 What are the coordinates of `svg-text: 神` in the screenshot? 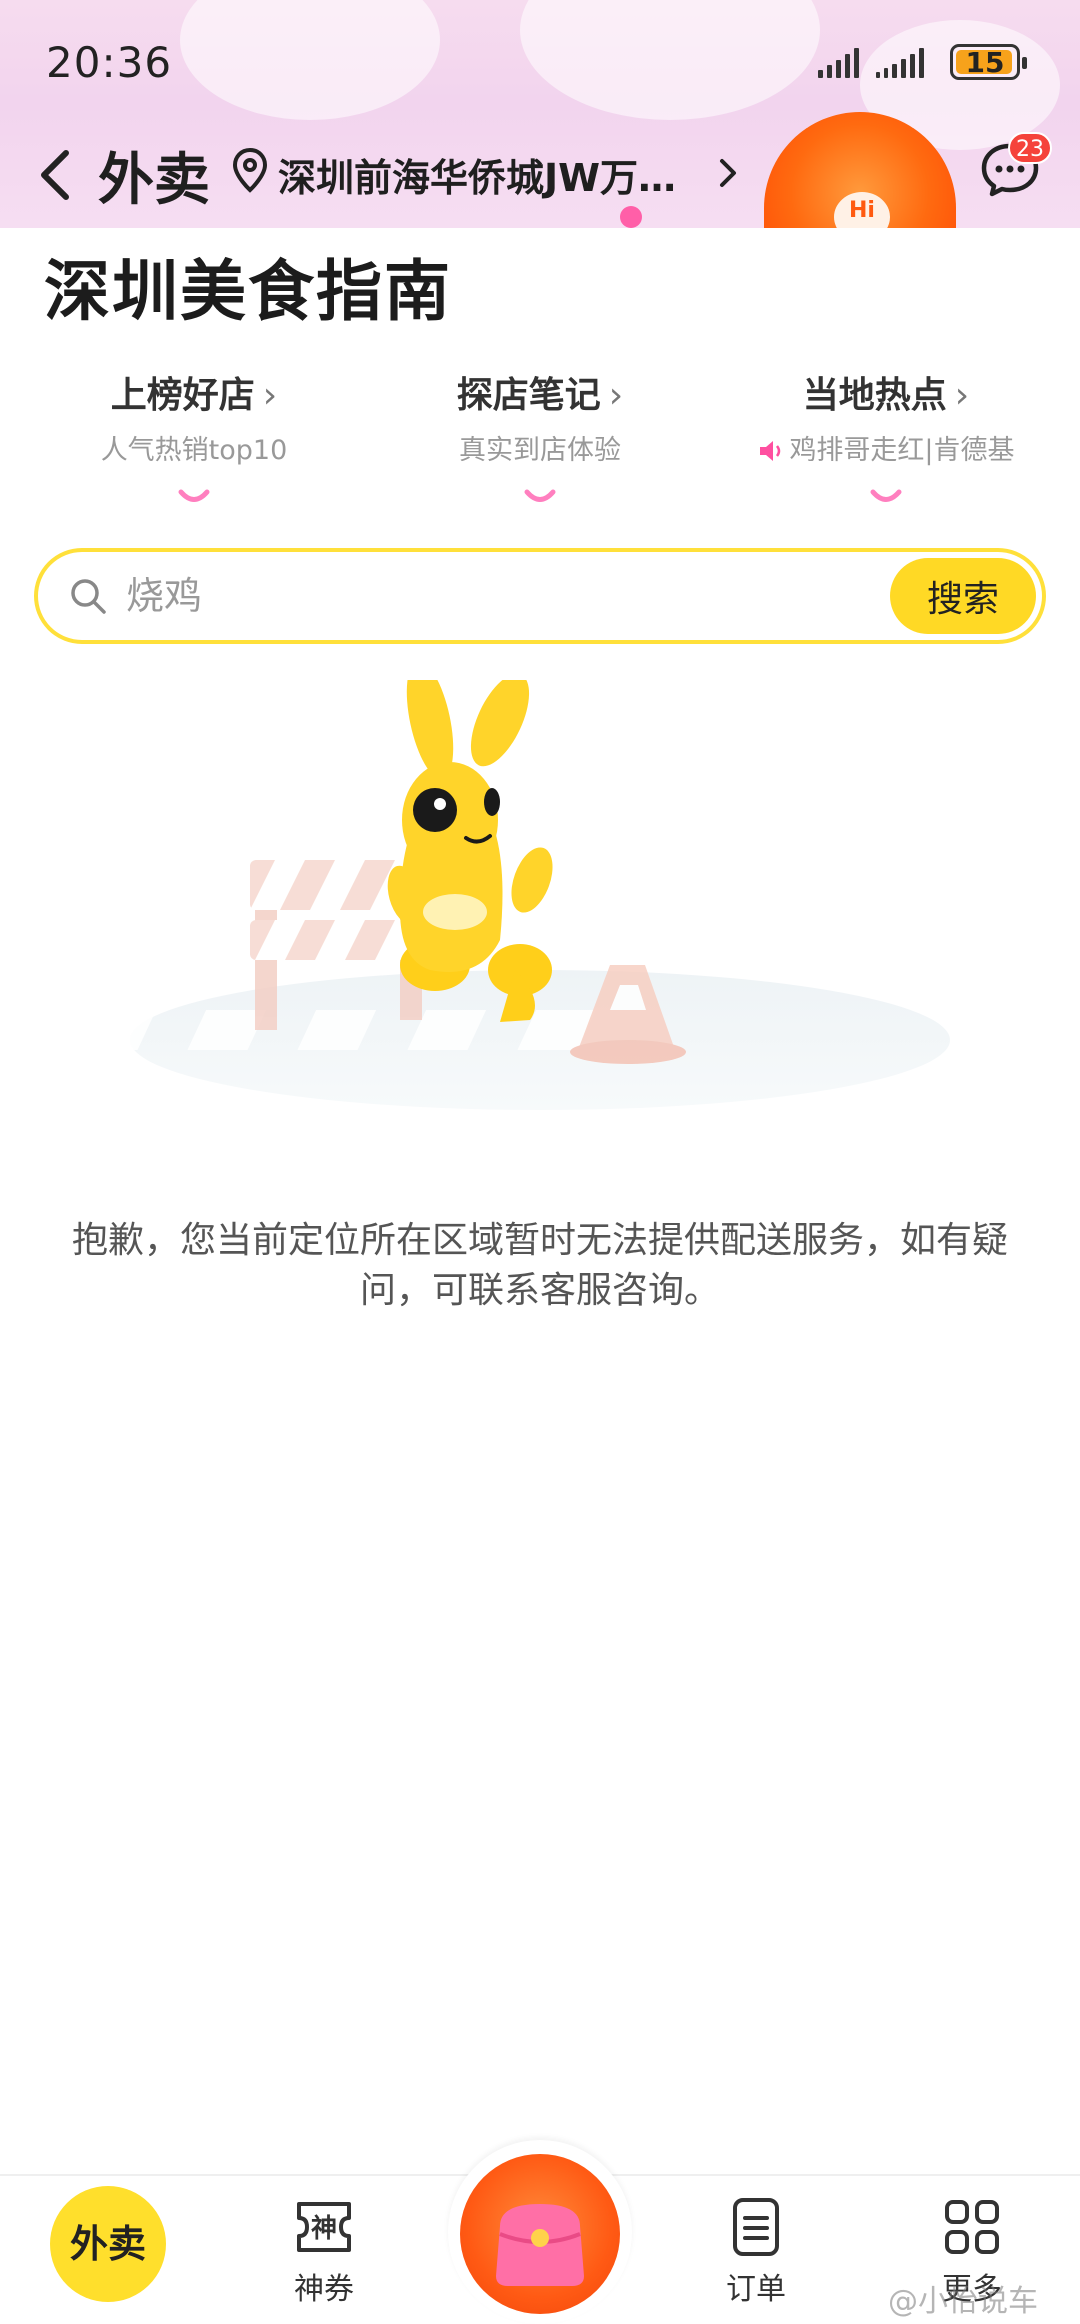 It's located at (324, 2229).